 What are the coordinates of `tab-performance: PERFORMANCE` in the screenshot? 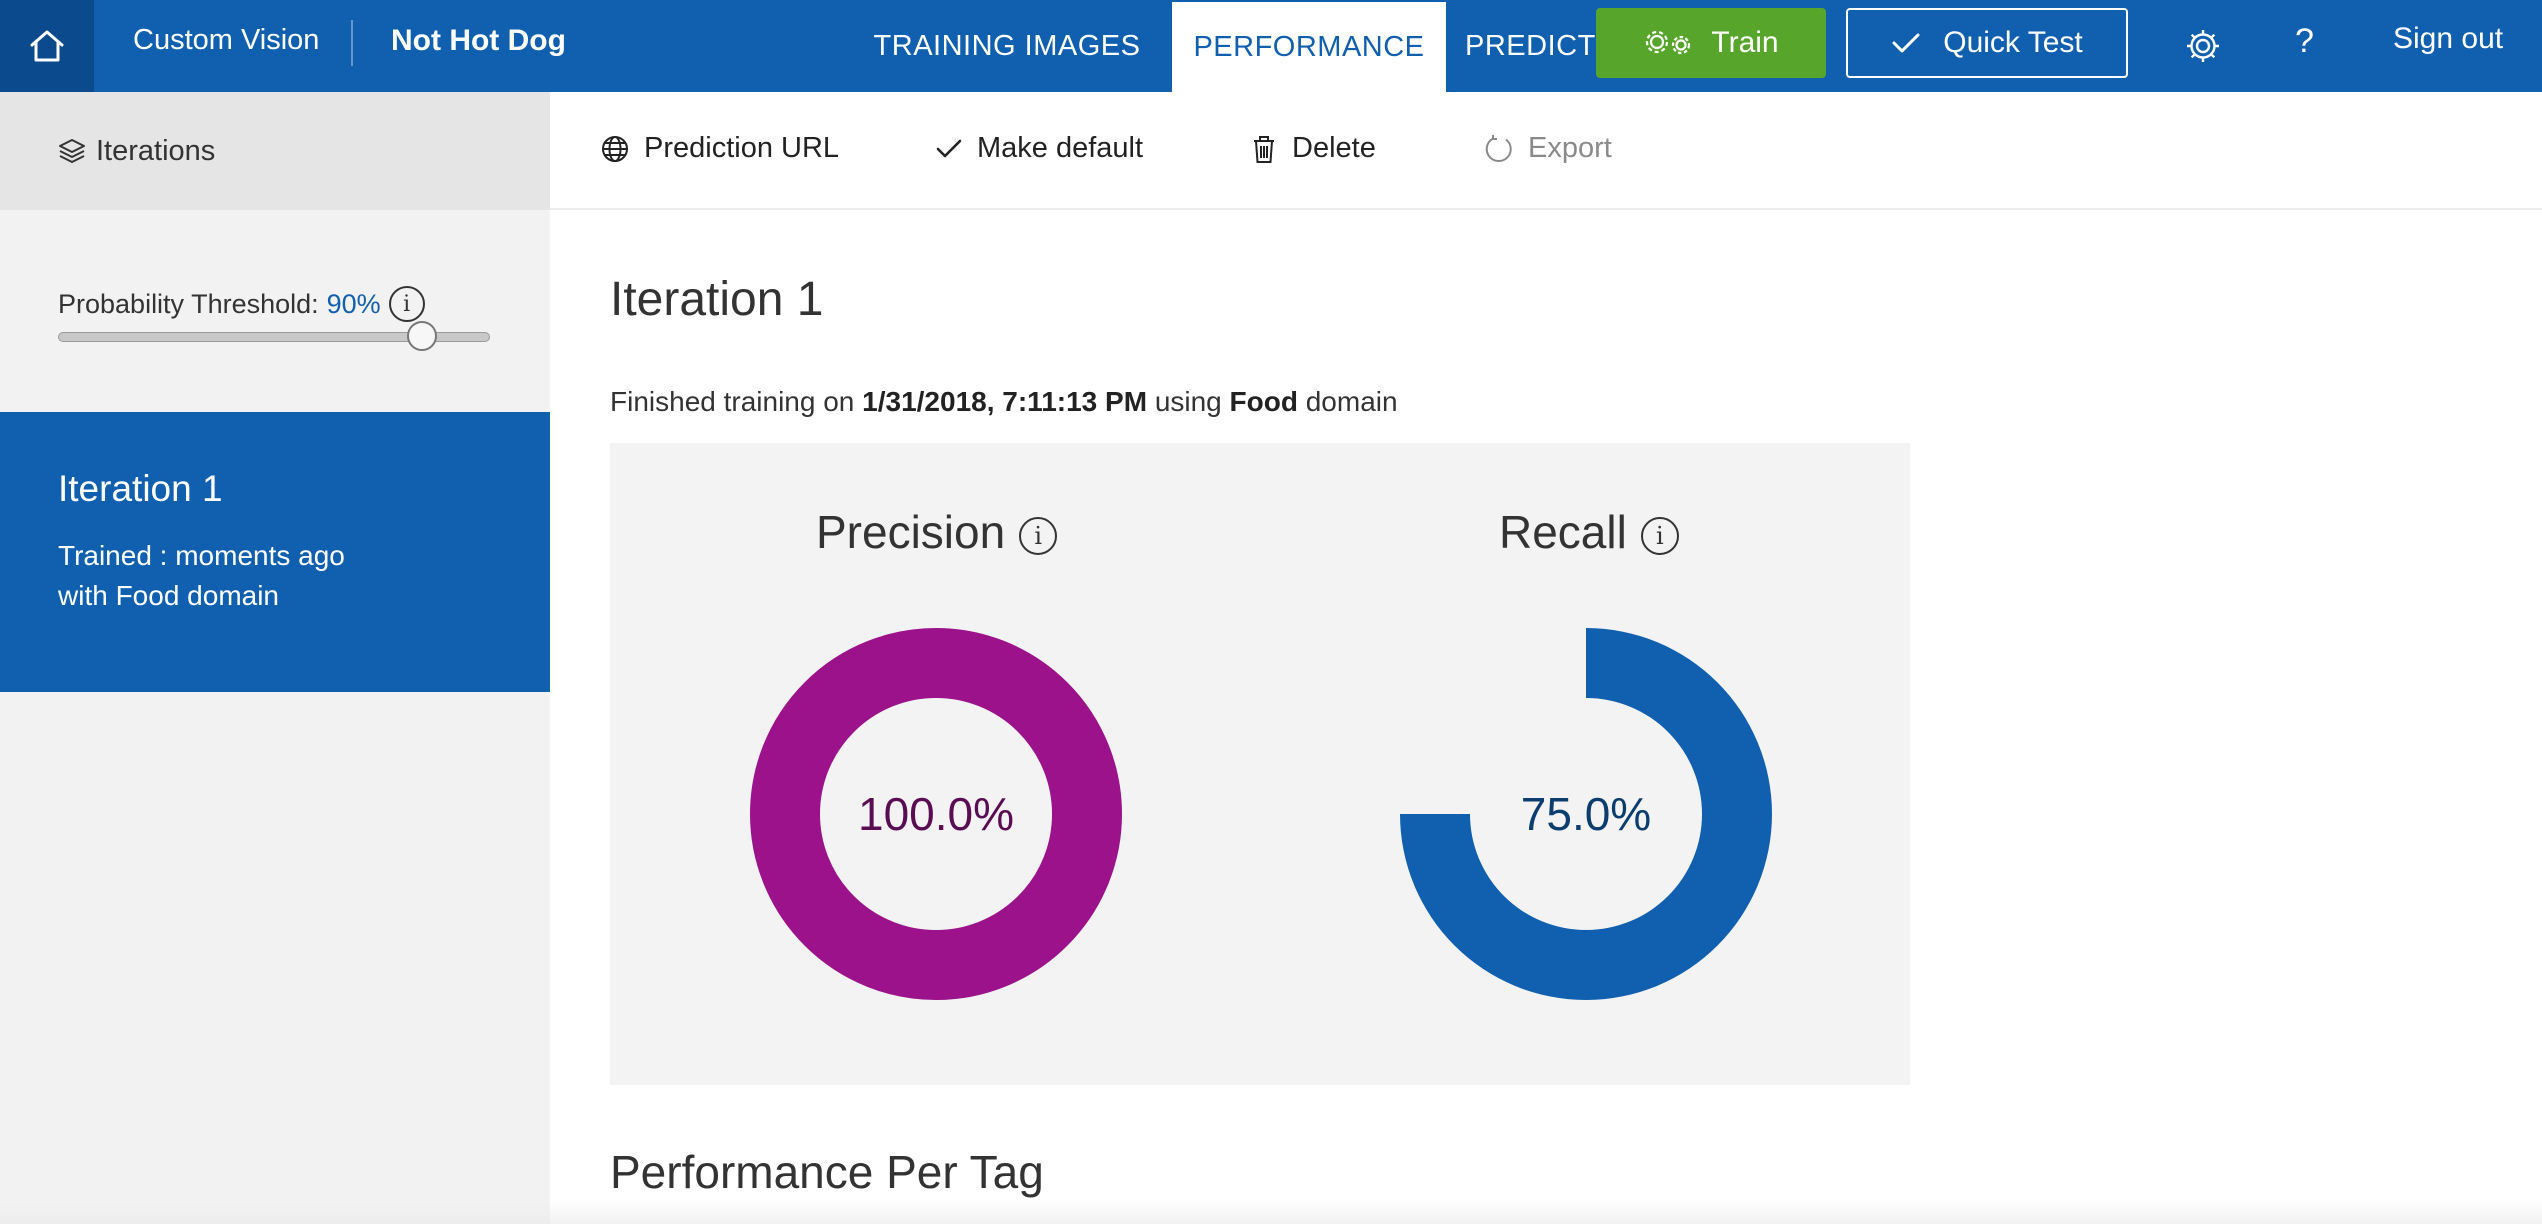 It's located at (1309, 47).